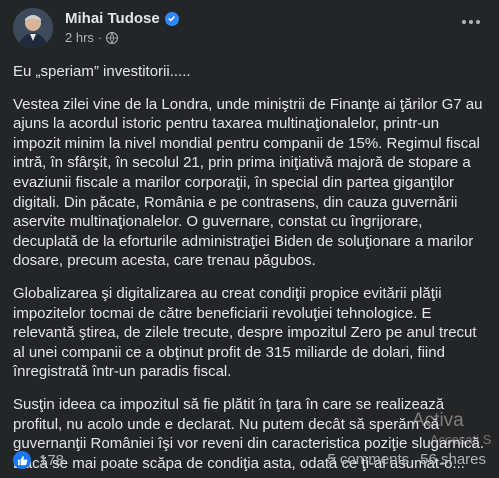 Image resolution: width=499 pixels, height=478 pixels. Describe the element at coordinates (251, 28) in the screenshot. I see `post-header: Mihai Tudose 2 hrs ·` at that location.